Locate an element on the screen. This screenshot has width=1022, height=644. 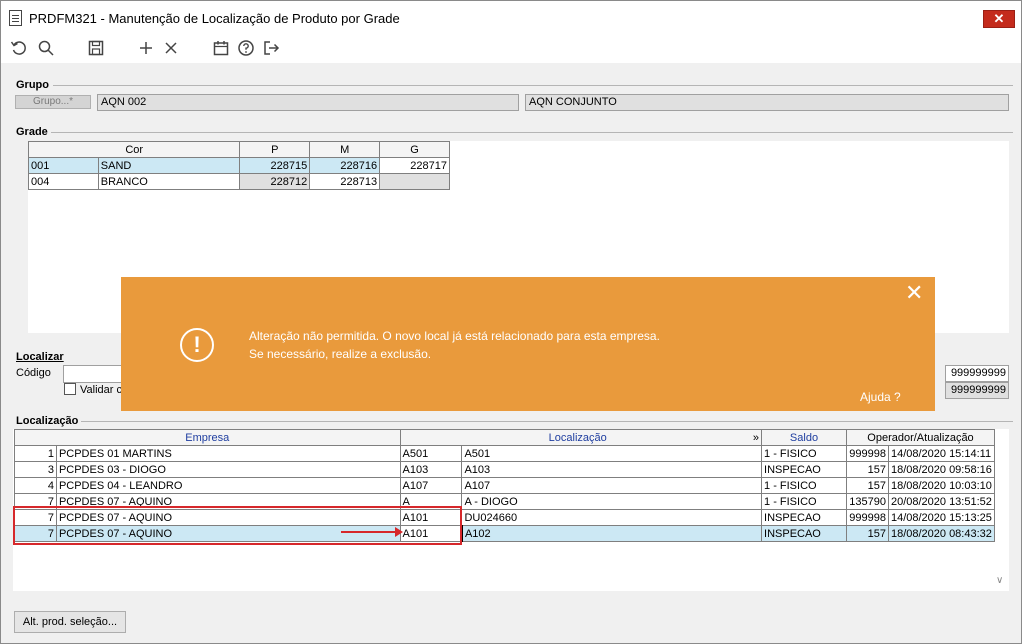
grade-header-m: M is located at coordinates (345, 149).